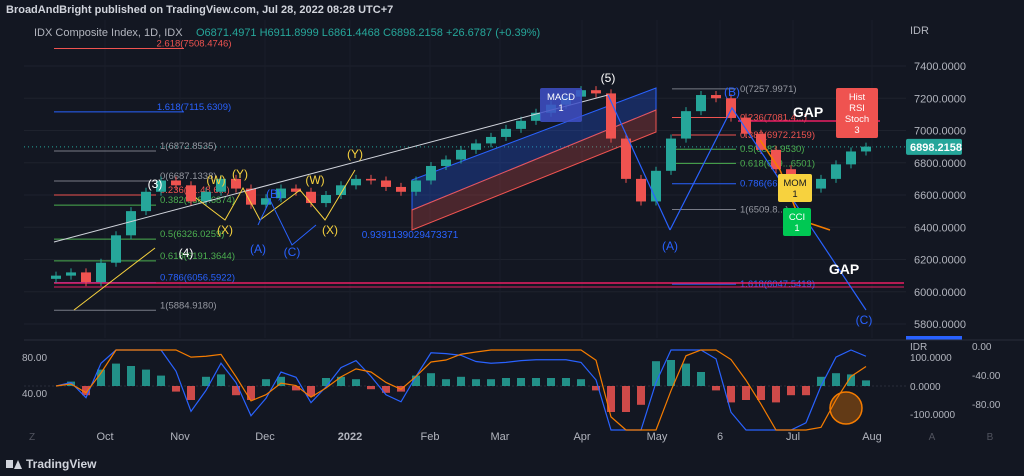  What do you see at coordinates (764, 210) in the screenshot?
I see `fib-level-label: 1(6509.8...)` at bounding box center [764, 210].